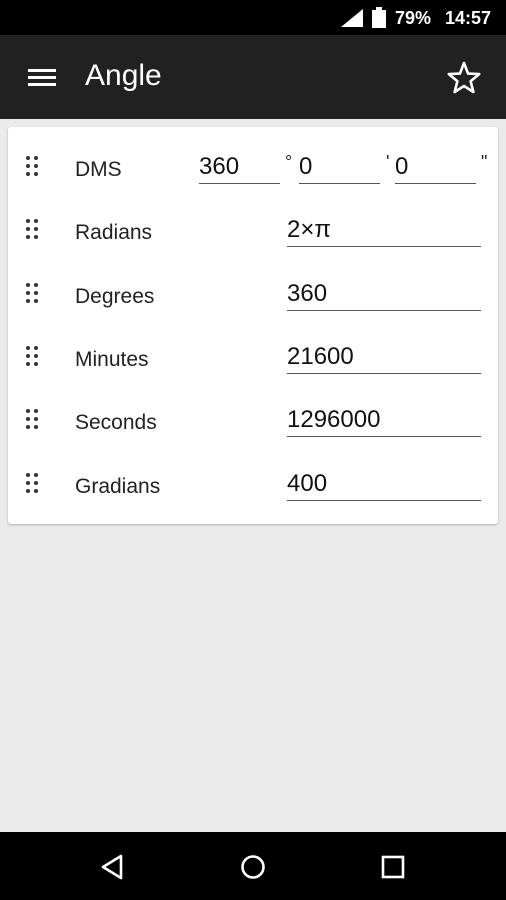  I want to click on dms-seconds-input: 0, so click(435, 166).